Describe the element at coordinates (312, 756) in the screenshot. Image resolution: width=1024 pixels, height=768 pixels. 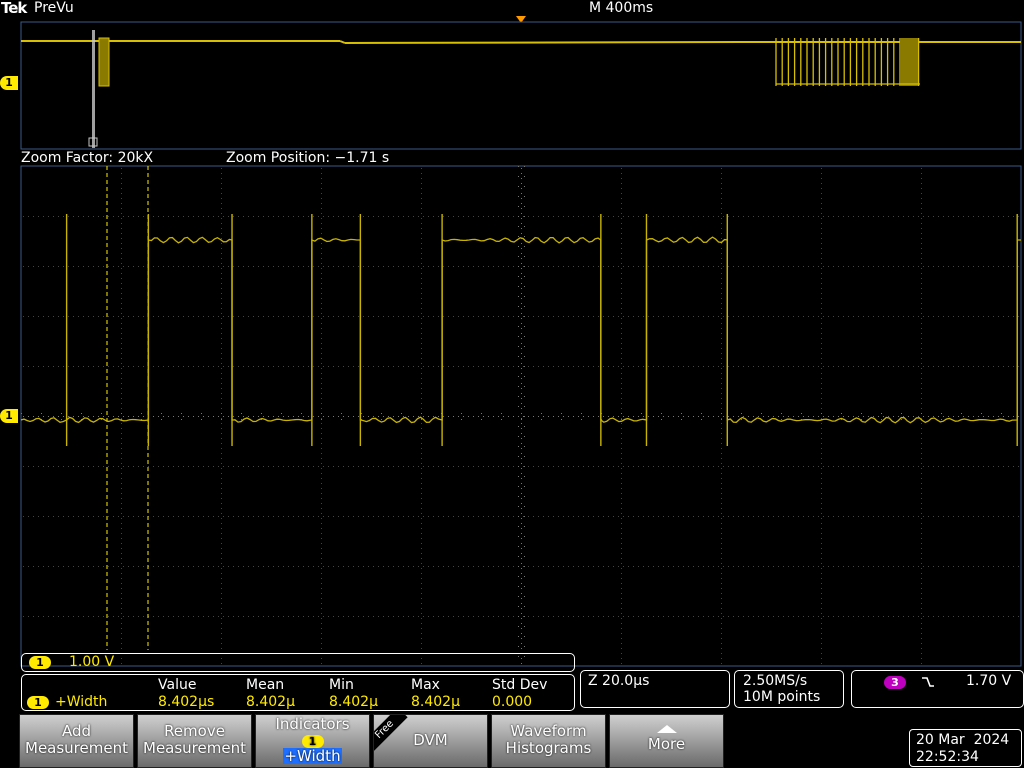
I see `indicators-selection: +Width` at that location.